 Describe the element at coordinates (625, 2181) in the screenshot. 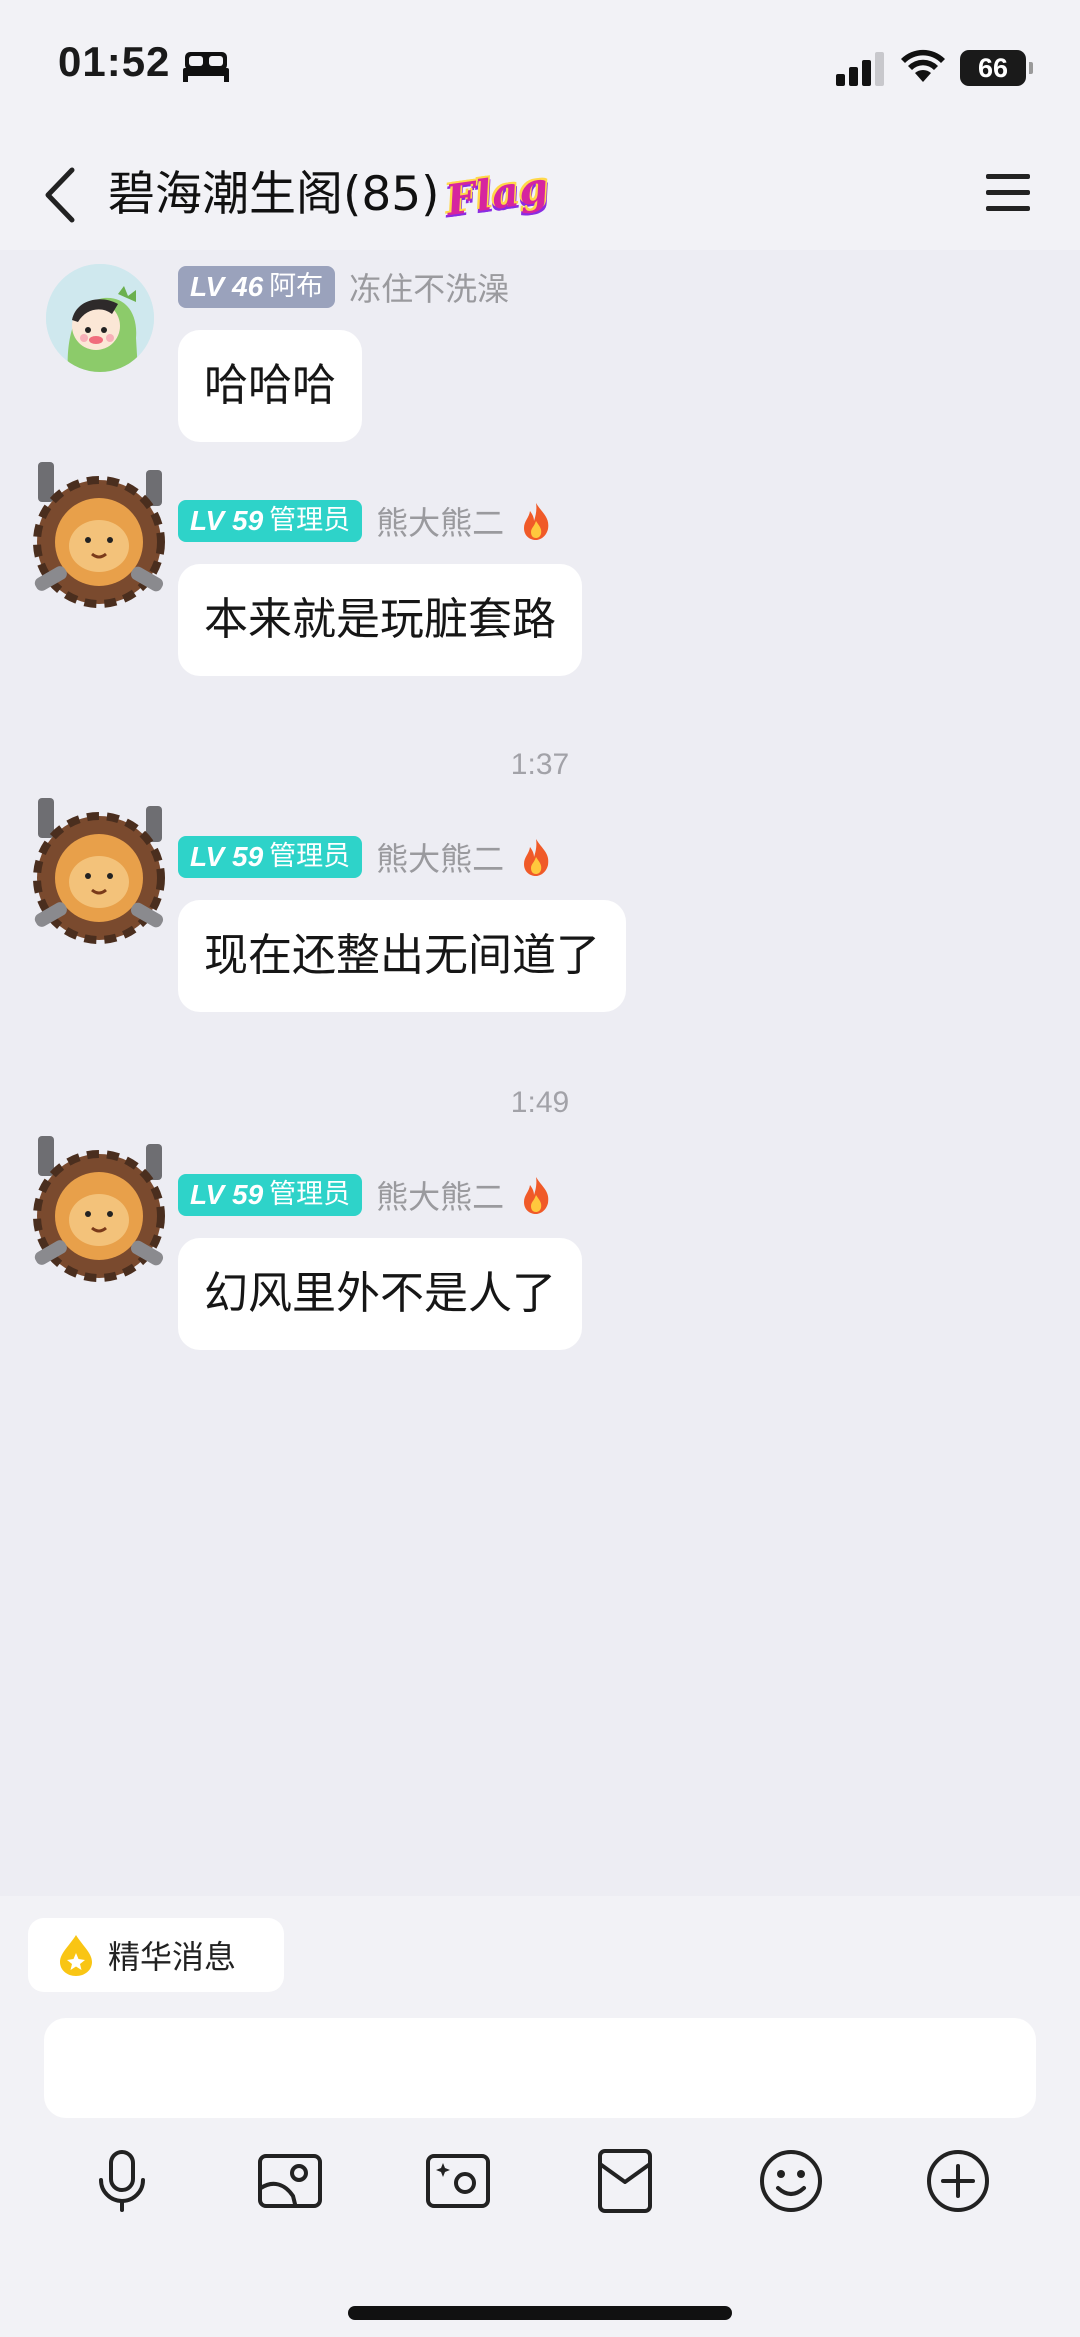

I see `red-packet-icon` at that location.